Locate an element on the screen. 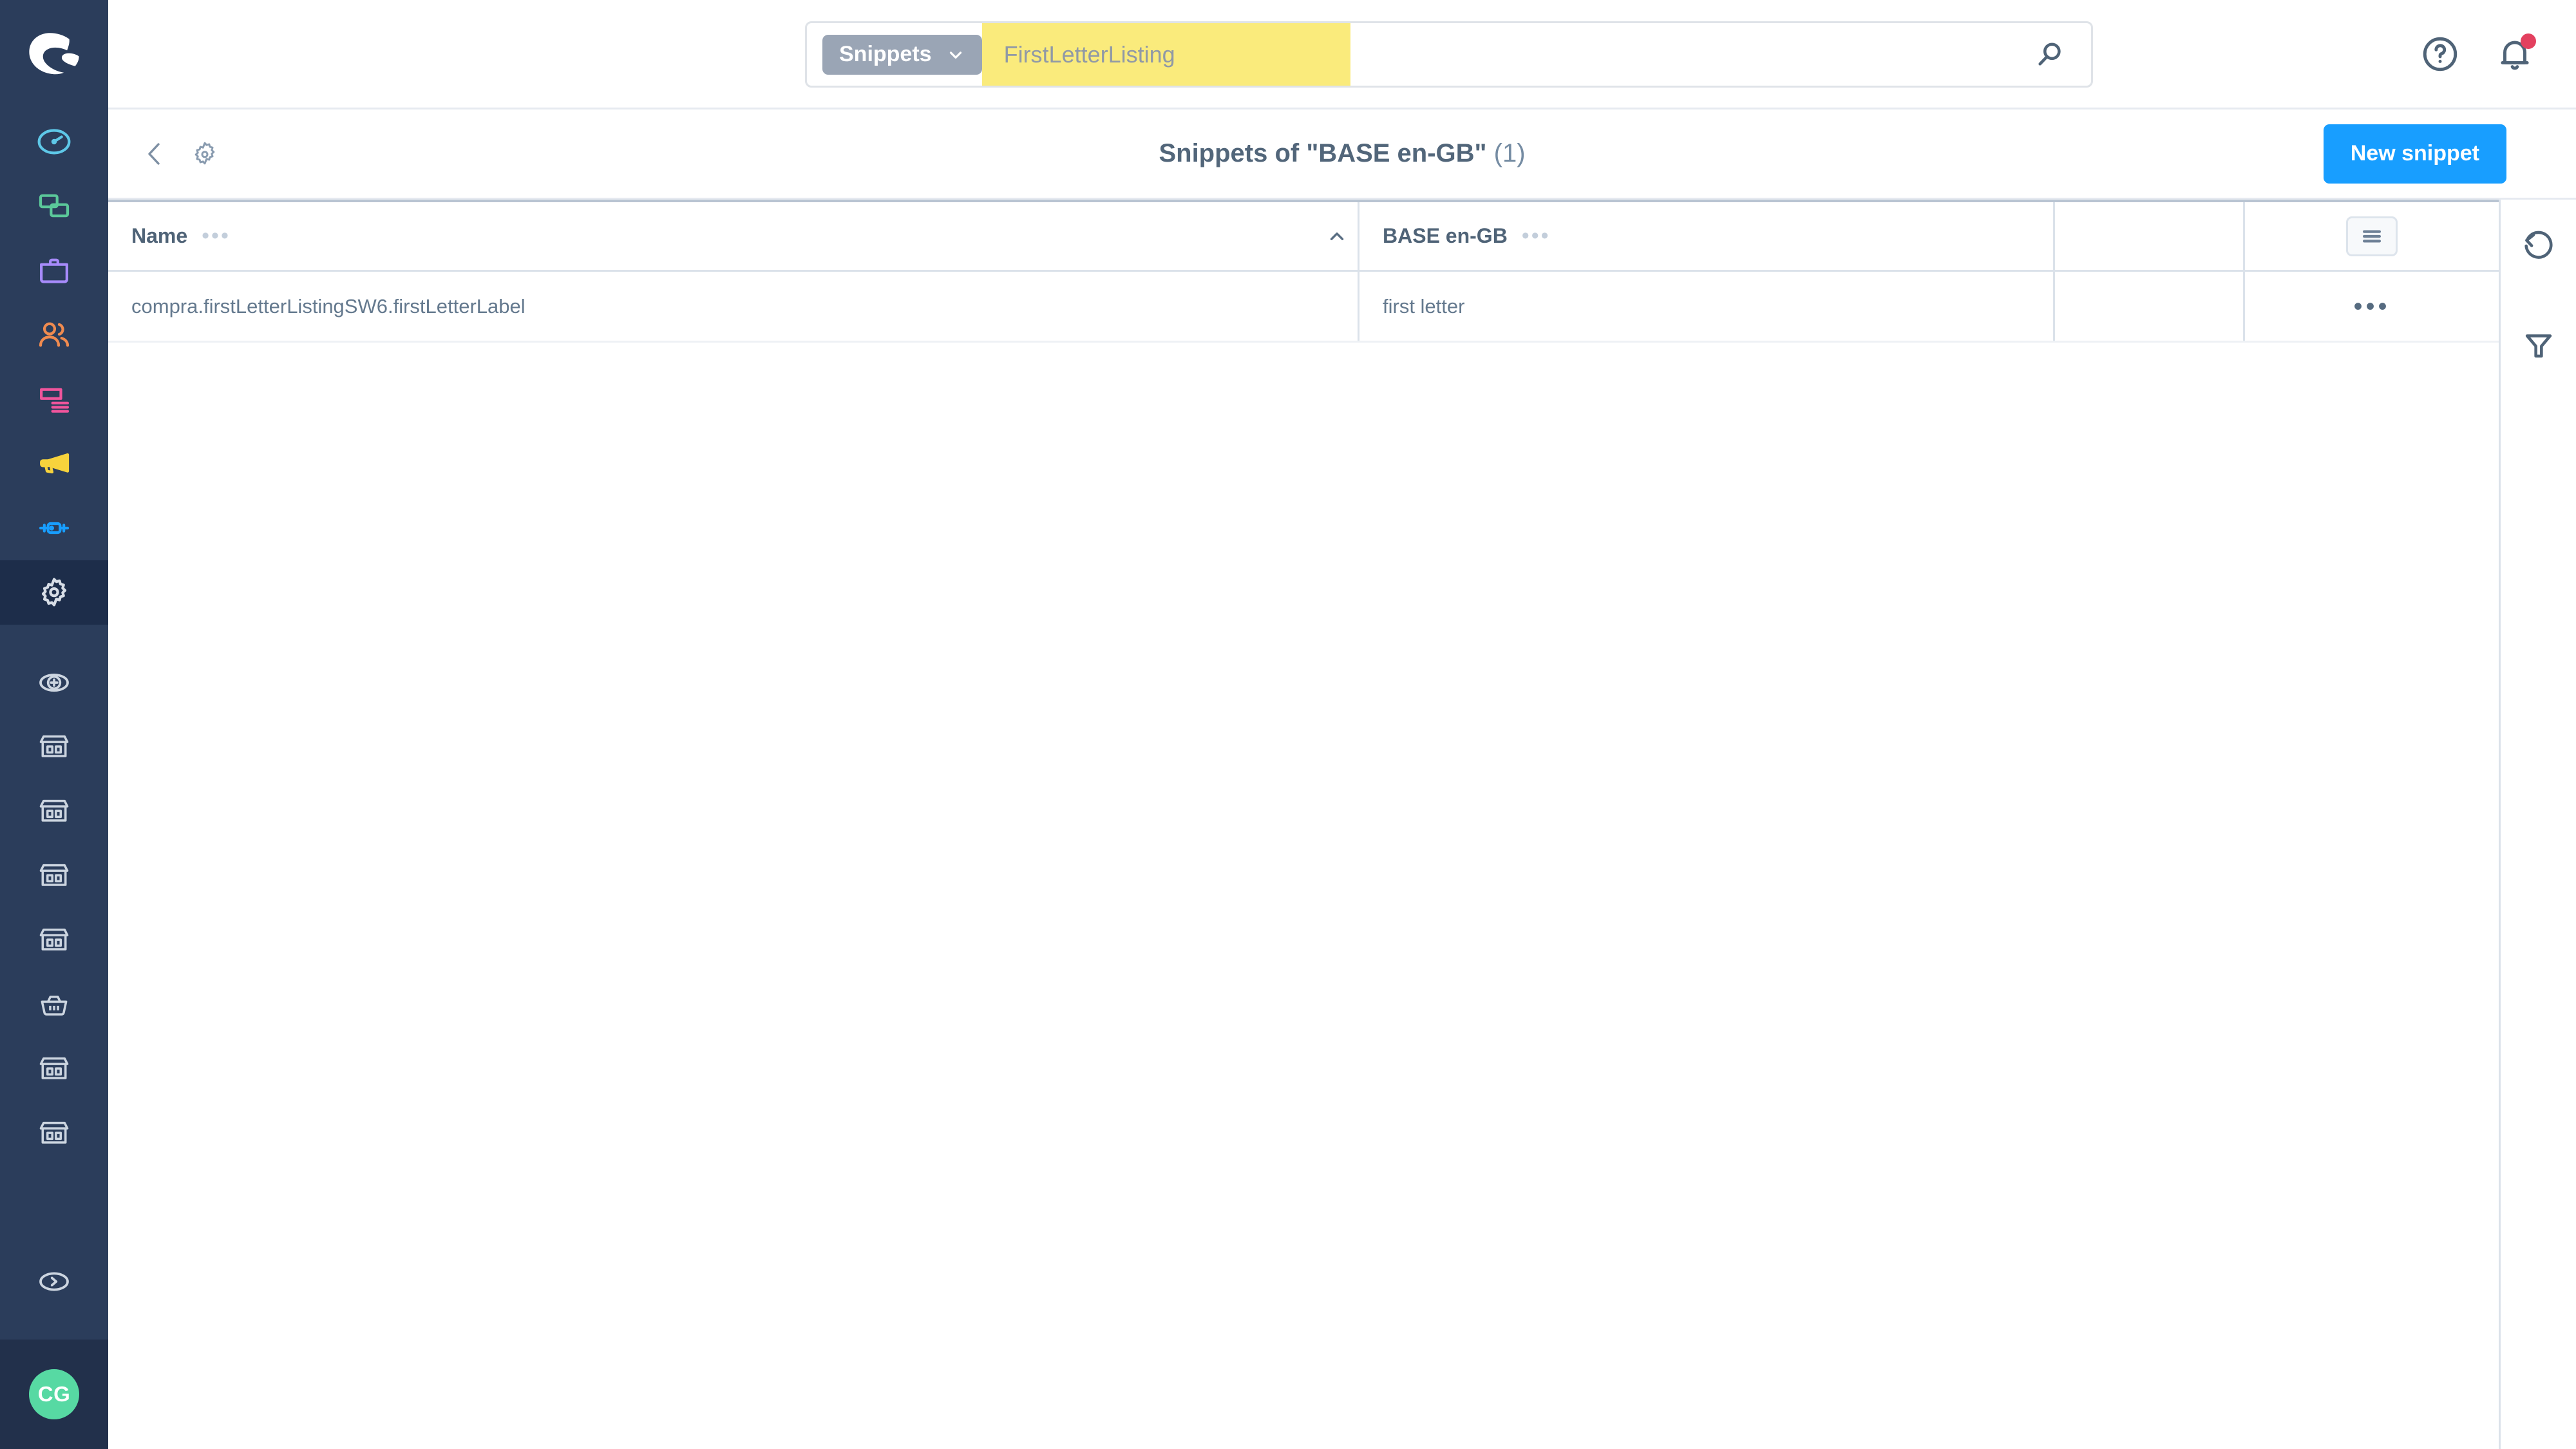  page-title-main: Snippets of "BASE en-GB" is located at coordinates (1323, 153).